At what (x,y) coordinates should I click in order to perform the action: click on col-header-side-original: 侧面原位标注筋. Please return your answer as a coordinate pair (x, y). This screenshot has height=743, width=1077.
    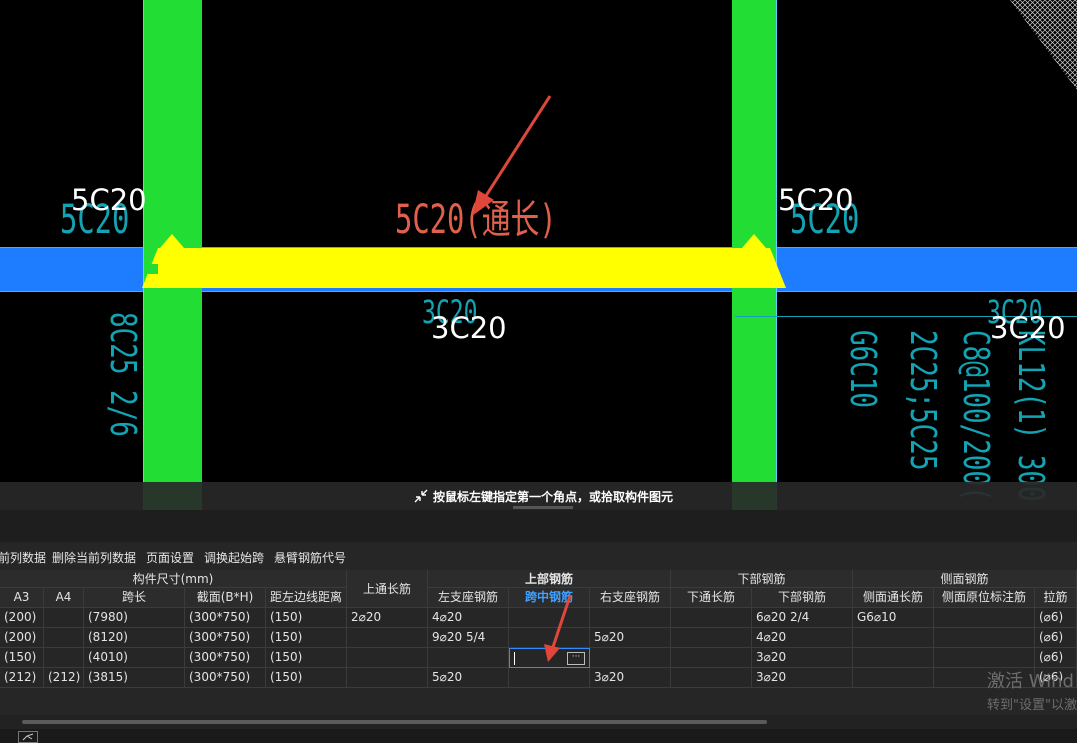
    Looking at the image, I should click on (984, 598).